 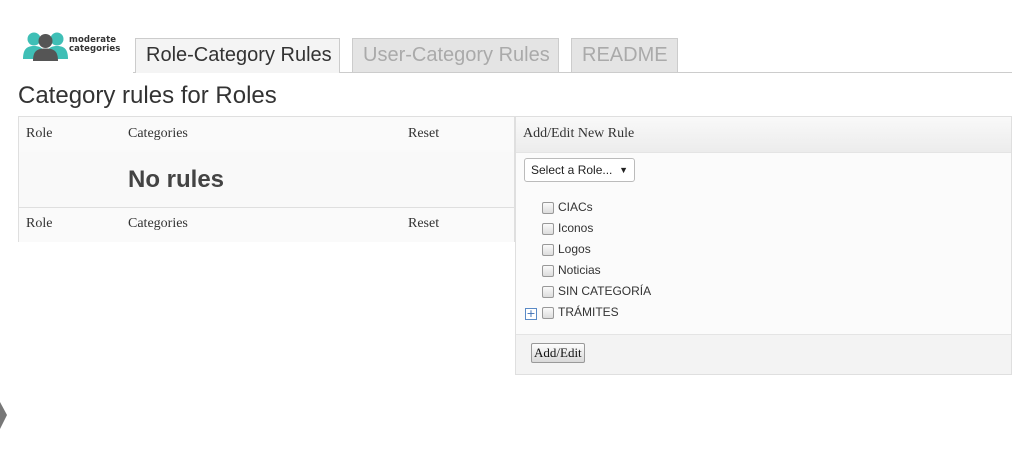 What do you see at coordinates (605, 291) in the screenshot?
I see `category-label: SIN CATEGORÍA` at bounding box center [605, 291].